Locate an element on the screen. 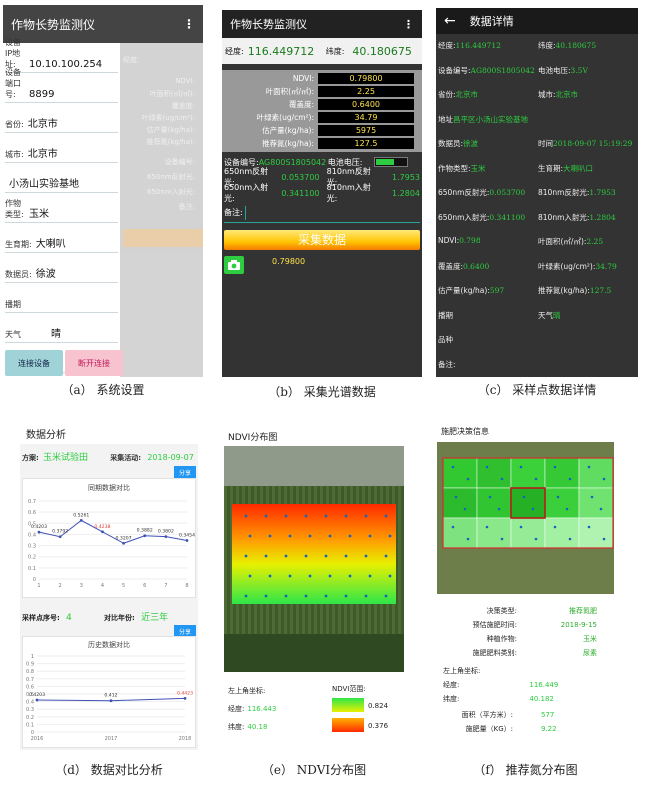 The width and height of the screenshot is (650, 795). field-value: 大喇叭 is located at coordinates (51, 242).